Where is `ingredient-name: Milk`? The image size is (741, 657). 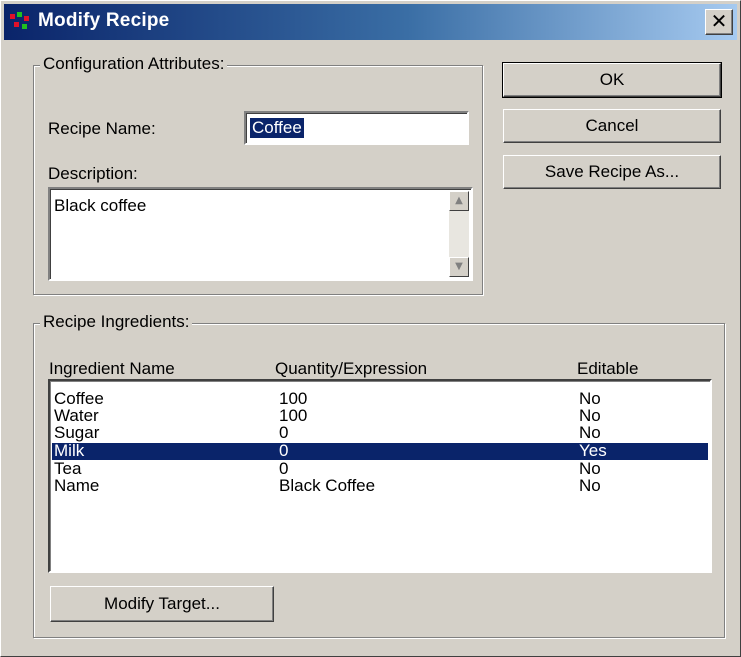 ingredient-name: Milk is located at coordinates (69, 450).